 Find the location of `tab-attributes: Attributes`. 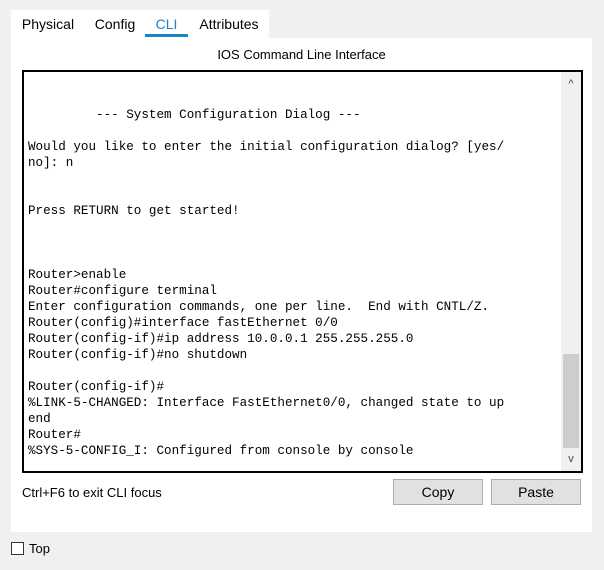

tab-attributes: Attributes is located at coordinates (229, 24).